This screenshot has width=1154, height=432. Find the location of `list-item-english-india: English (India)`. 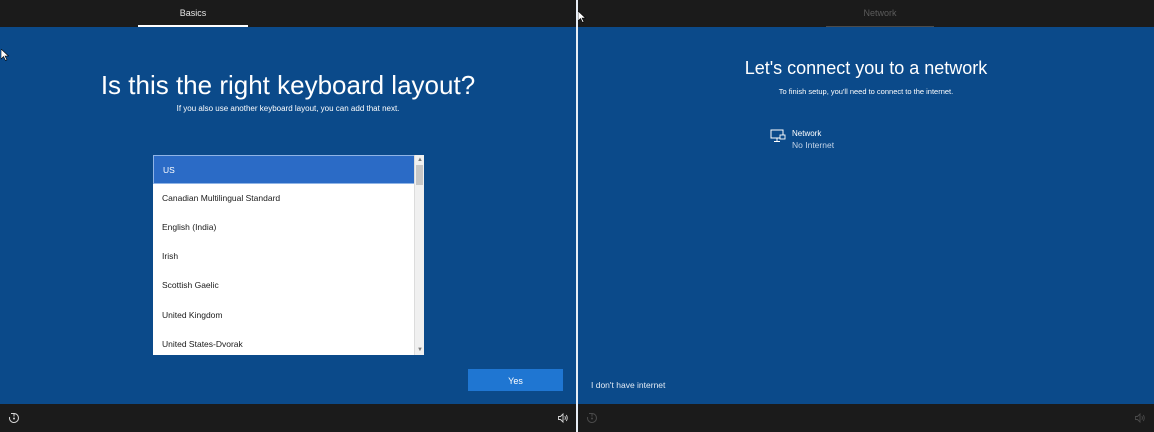

list-item-english-india: English (India) is located at coordinates (284, 227).